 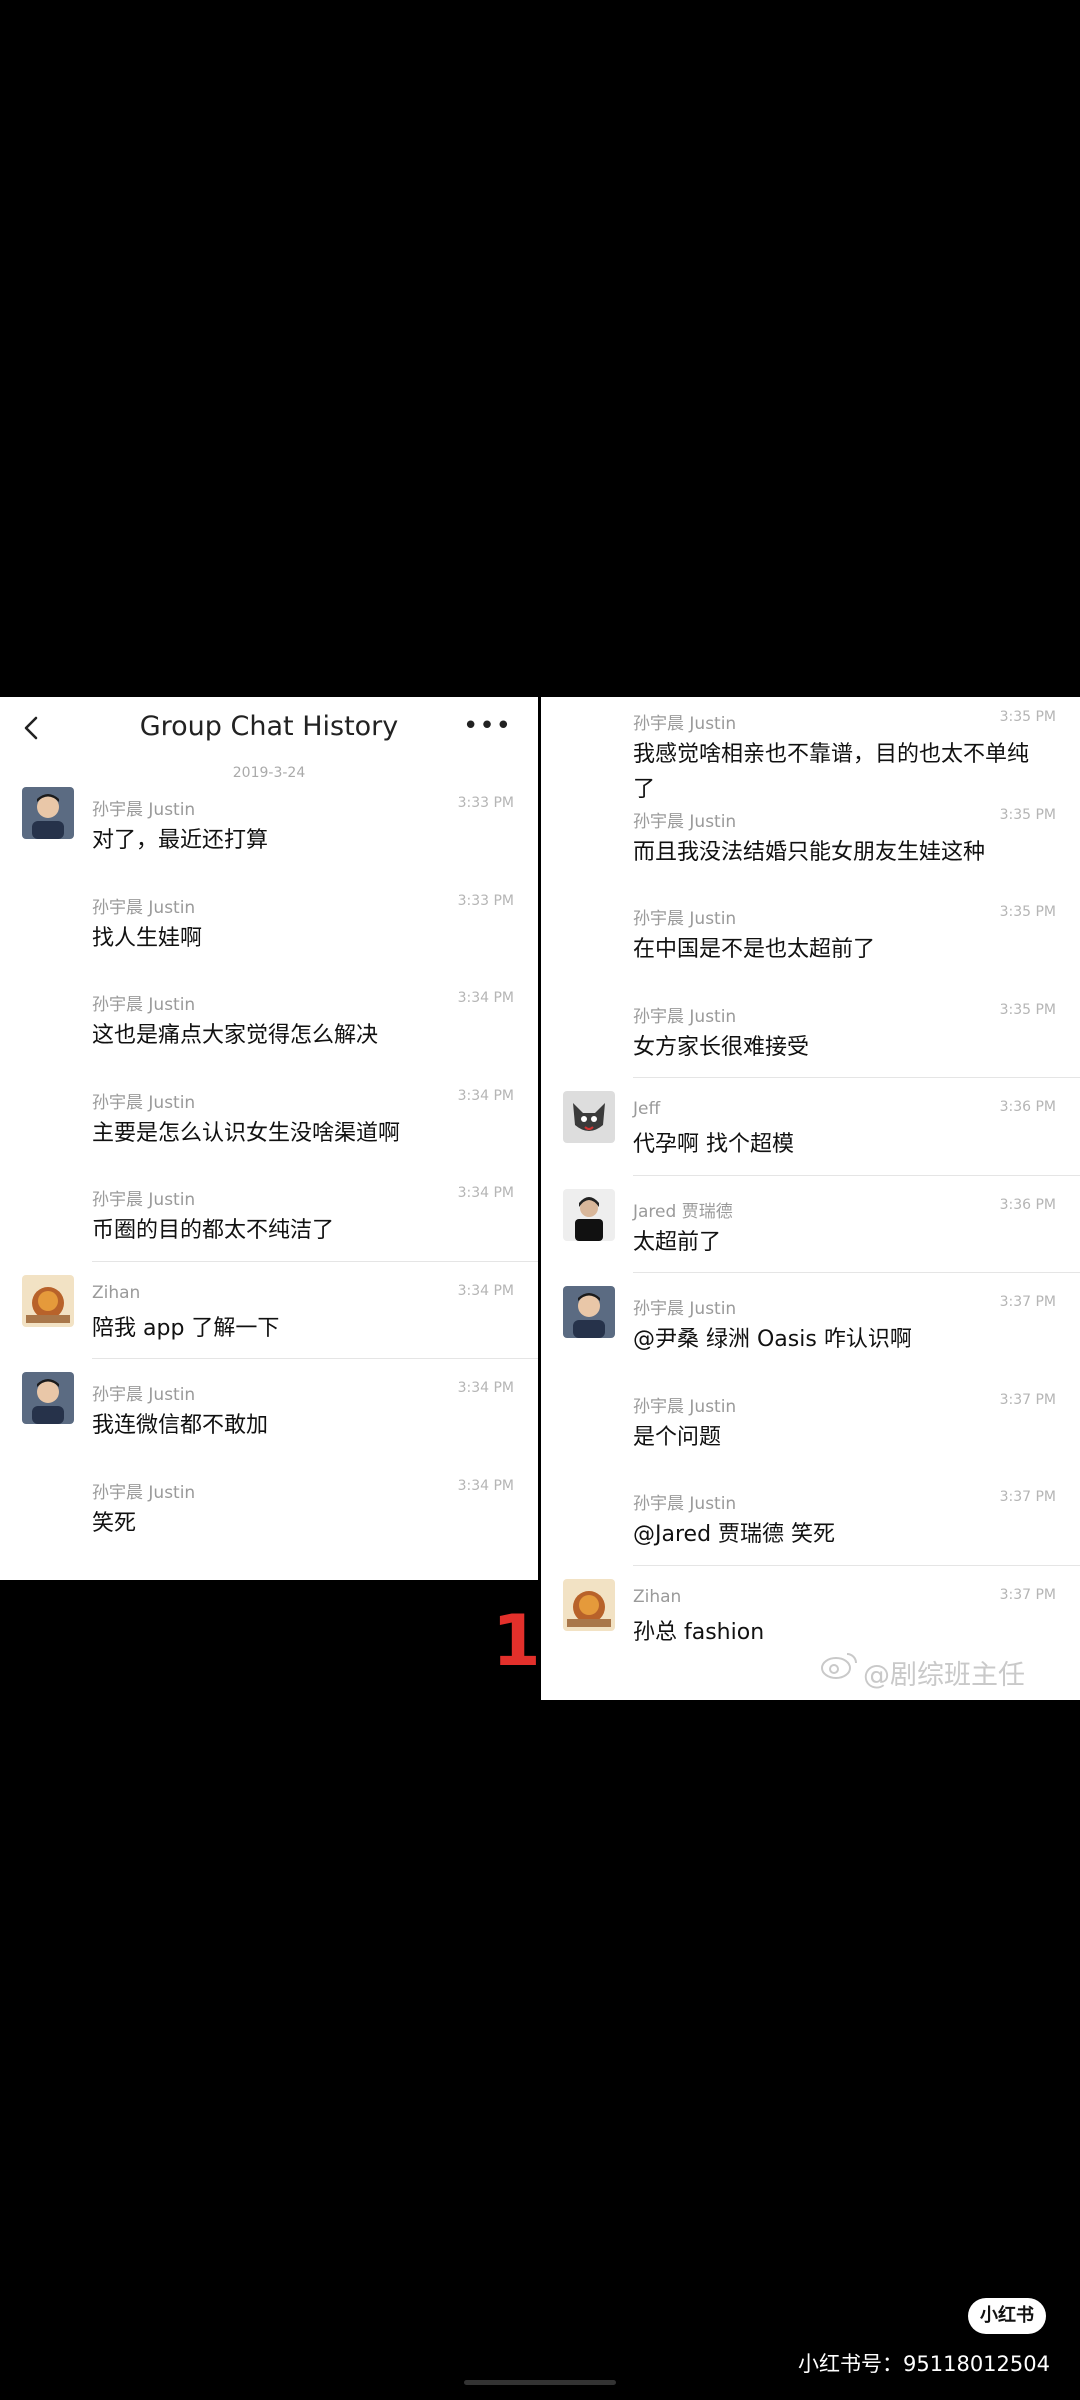 What do you see at coordinates (487, 726) in the screenshot?
I see `more-options-icon: •••` at bounding box center [487, 726].